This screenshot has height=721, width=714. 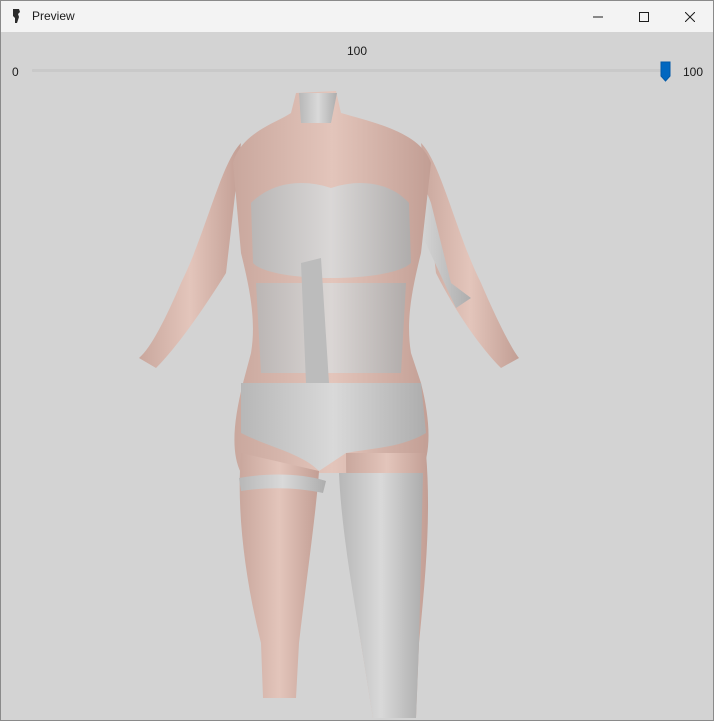 I want to click on slider-thumb, so click(x=665, y=71).